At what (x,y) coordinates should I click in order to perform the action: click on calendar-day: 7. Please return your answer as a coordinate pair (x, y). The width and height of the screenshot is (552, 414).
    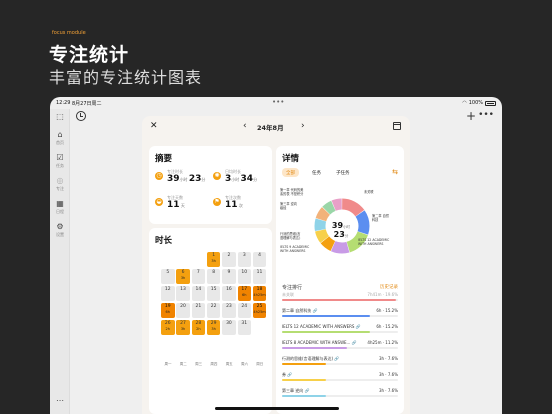
    Looking at the image, I should click on (198, 276).